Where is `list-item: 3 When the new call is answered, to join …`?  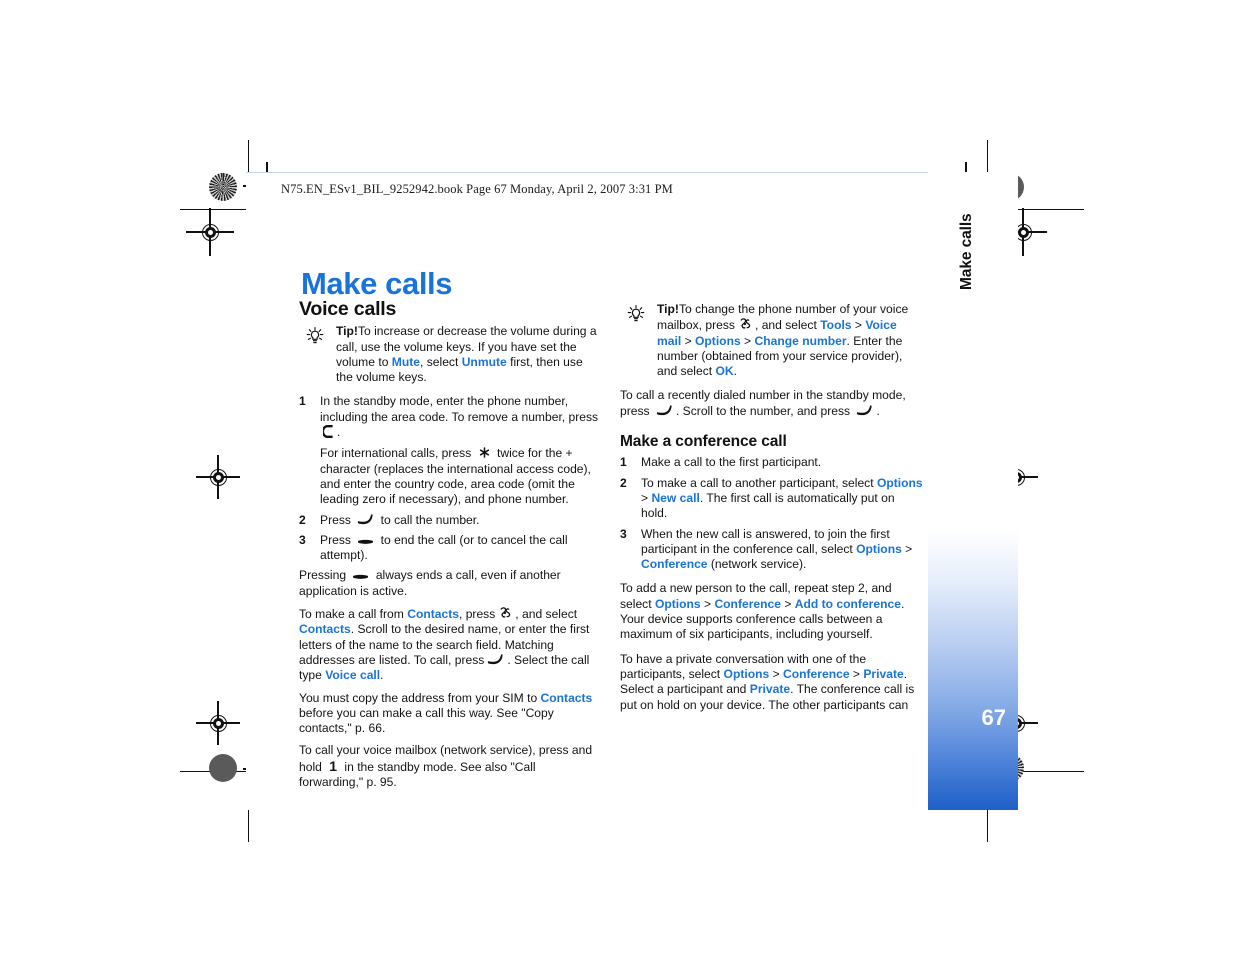
list-item: 3 When the new call is answered, to join … is located at coordinates (771, 550).